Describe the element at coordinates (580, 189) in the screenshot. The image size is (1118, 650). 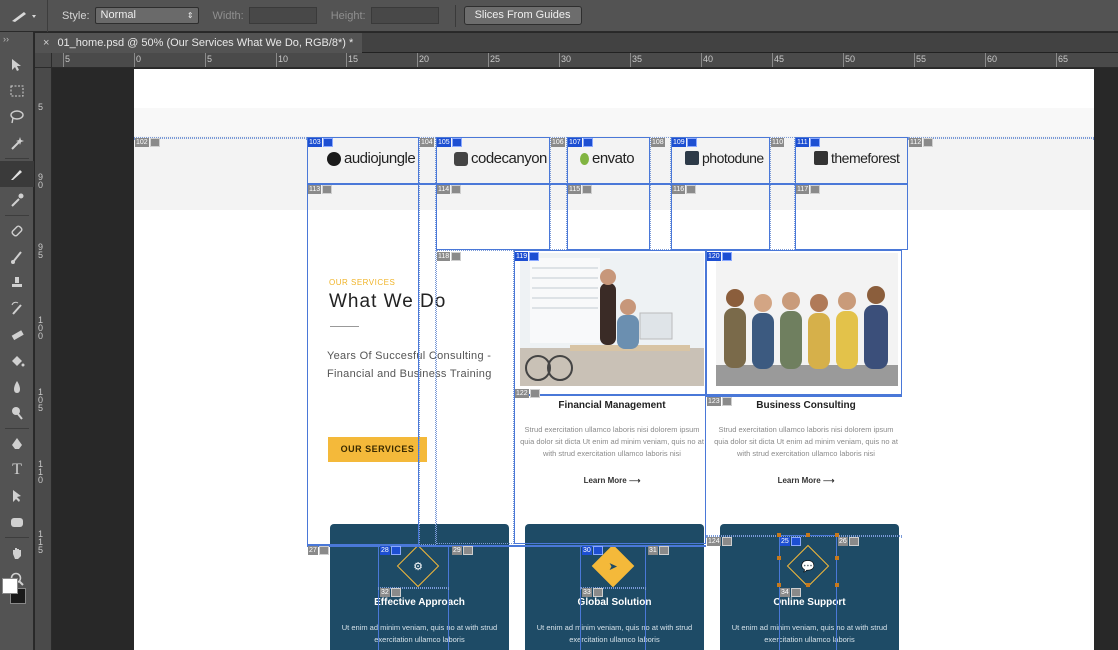
I see `slice-tag: 115` at that location.